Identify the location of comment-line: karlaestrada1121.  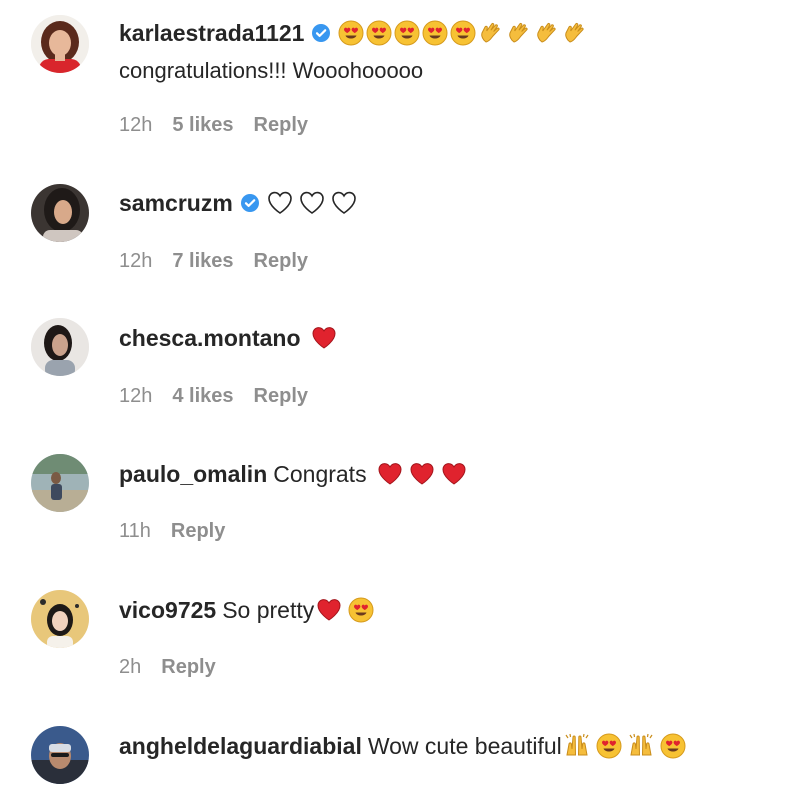
(454, 33).